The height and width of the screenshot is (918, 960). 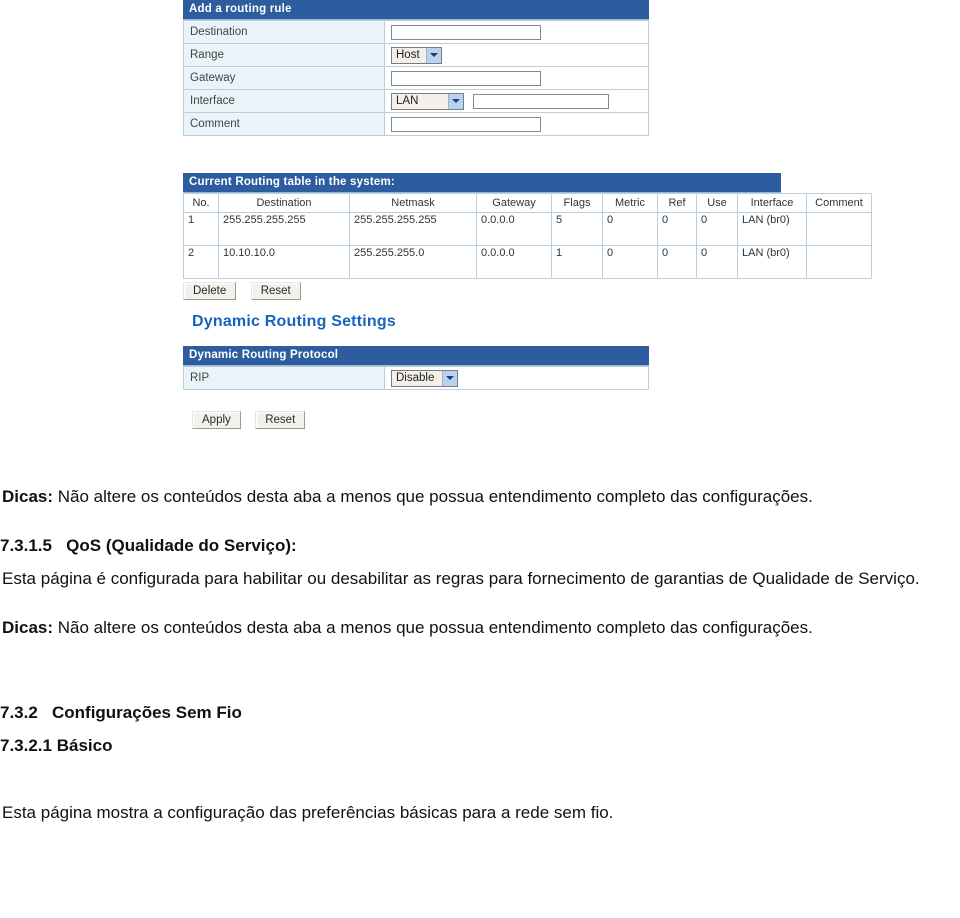 I want to click on cell-no: 1, so click(x=201, y=229).